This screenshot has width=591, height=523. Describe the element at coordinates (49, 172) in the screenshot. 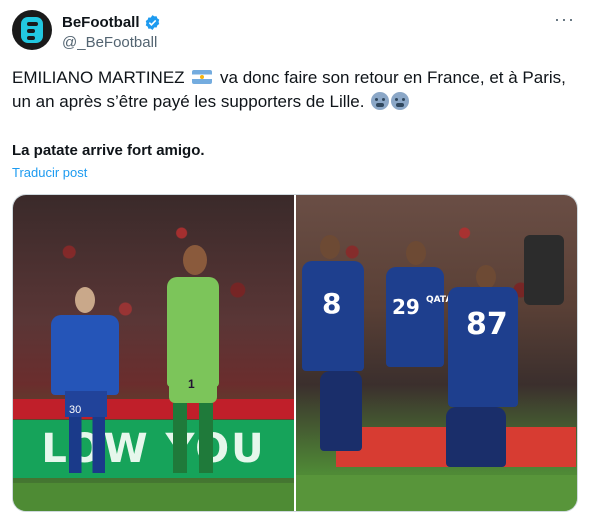

I see `translate-link: Traducir post` at that location.